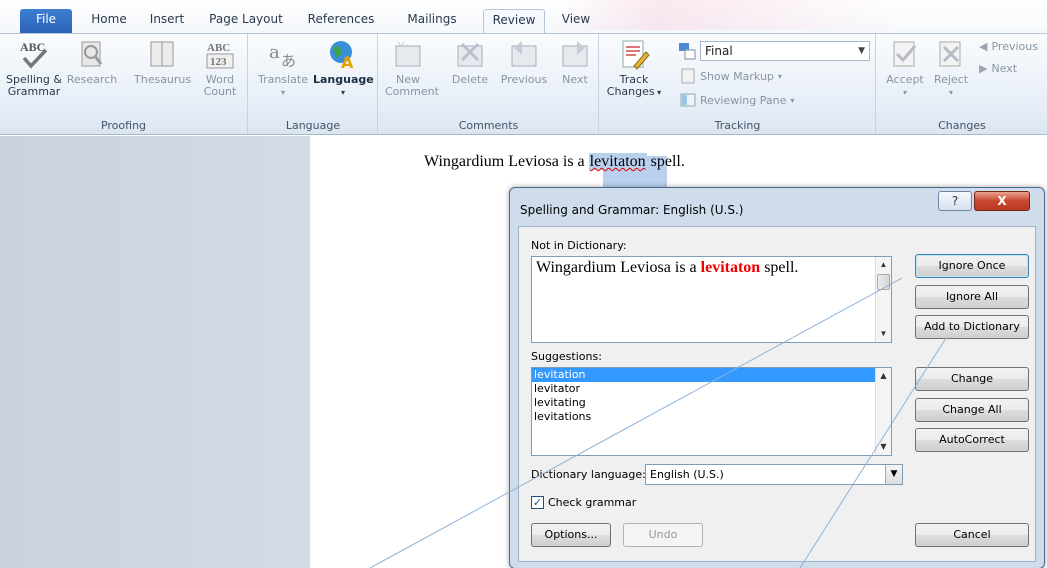 This screenshot has width=1047, height=568. I want to click on track-changes-label-2: Changes, so click(630, 91).